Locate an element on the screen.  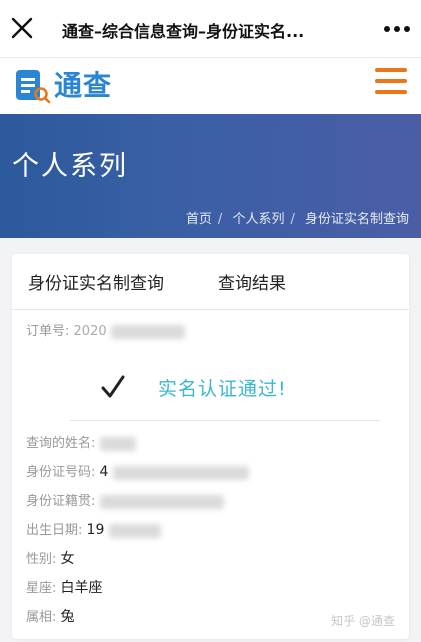
more-options-icon is located at coordinates (397, 29).